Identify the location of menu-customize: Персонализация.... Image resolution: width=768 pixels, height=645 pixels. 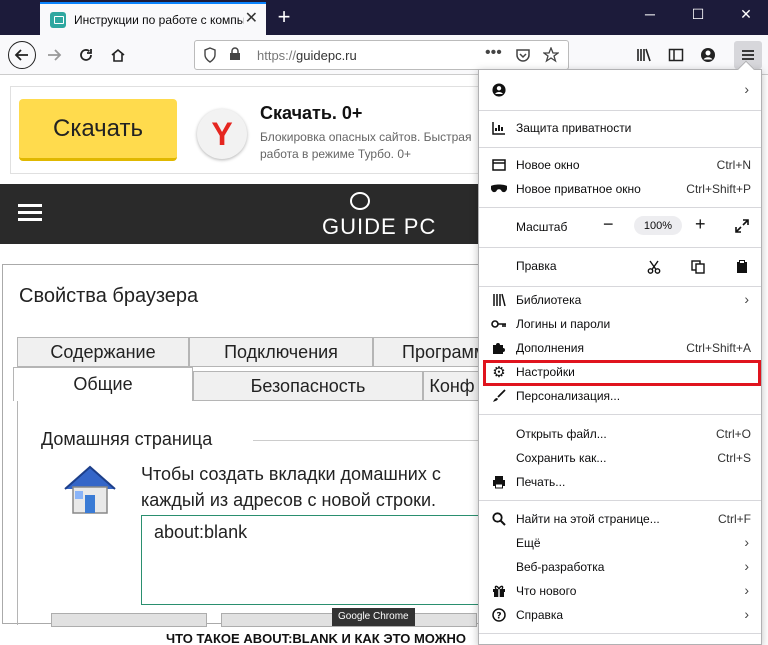
(620, 396).